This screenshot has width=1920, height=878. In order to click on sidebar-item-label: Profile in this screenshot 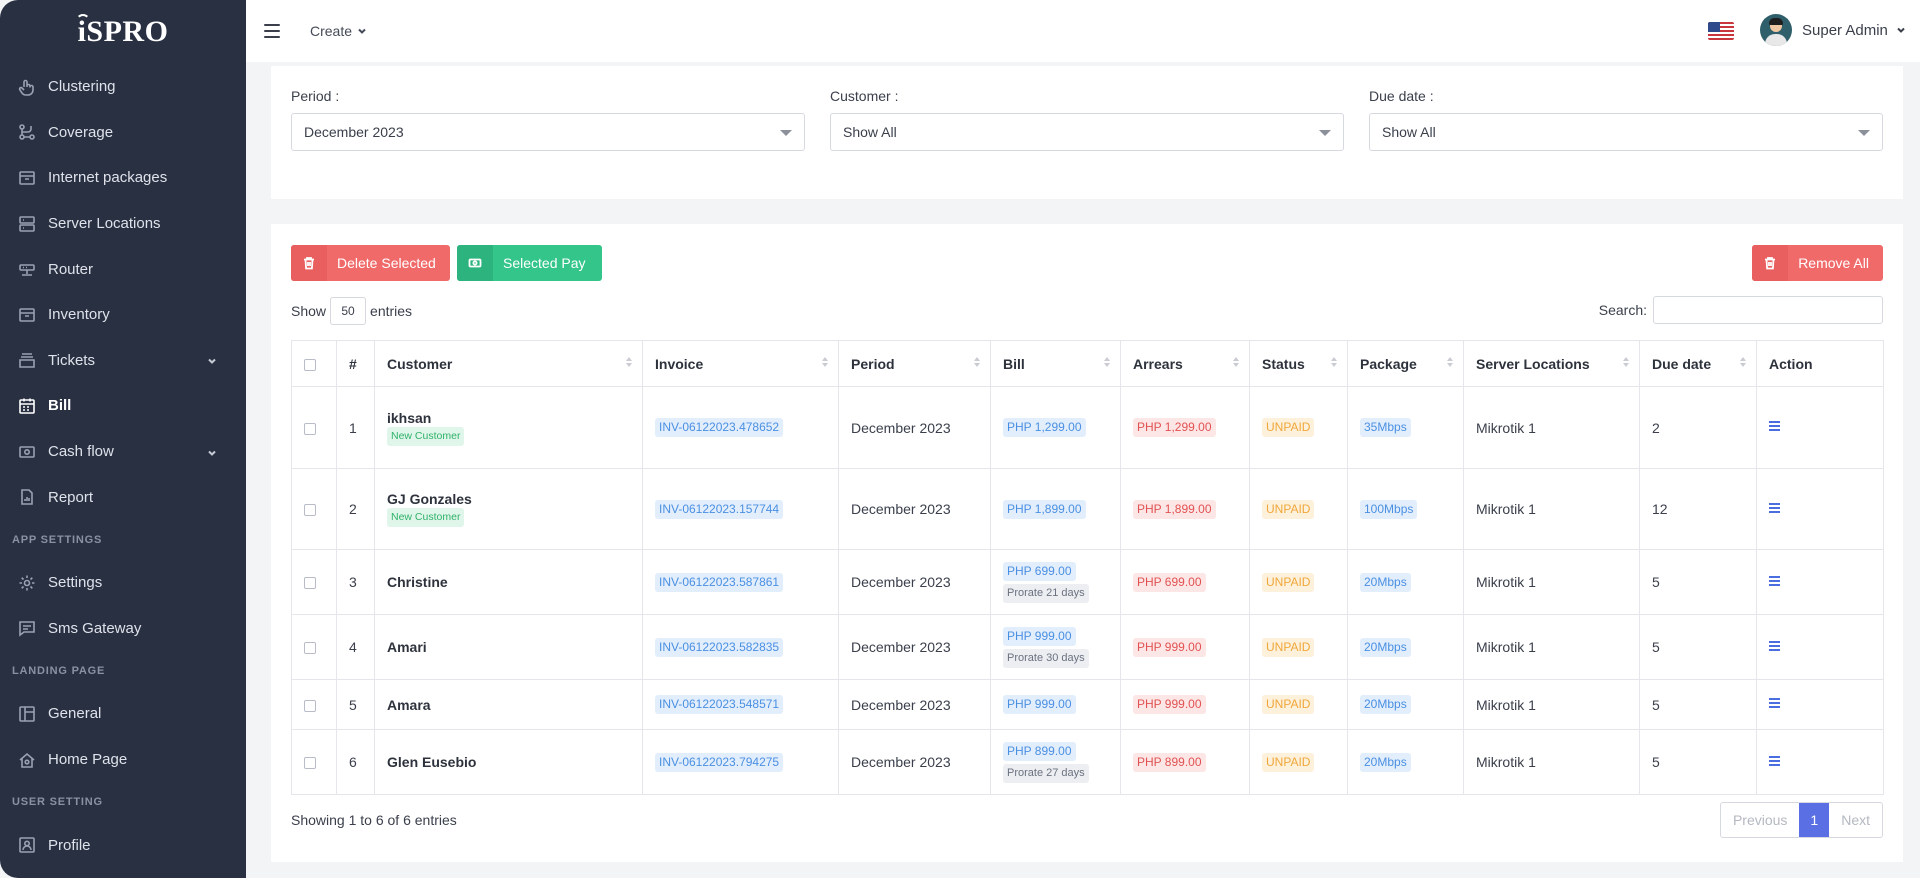, I will do `click(69, 845)`.